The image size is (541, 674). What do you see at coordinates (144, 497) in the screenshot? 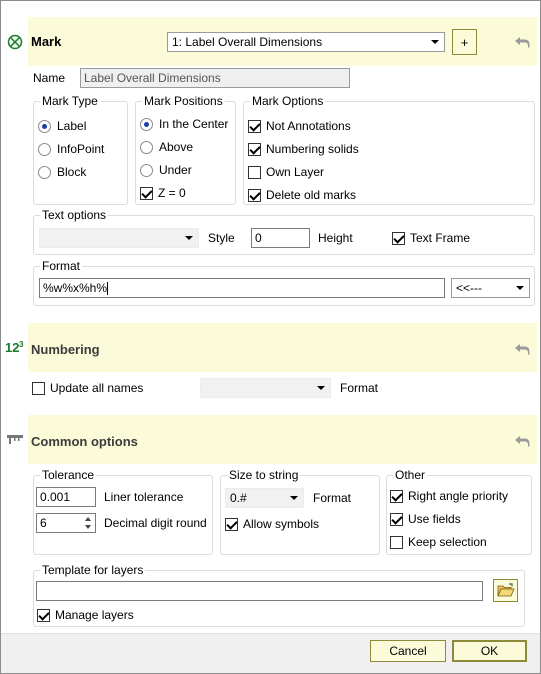
I see `liner-tolerance-label: Liner tolerance` at bounding box center [144, 497].